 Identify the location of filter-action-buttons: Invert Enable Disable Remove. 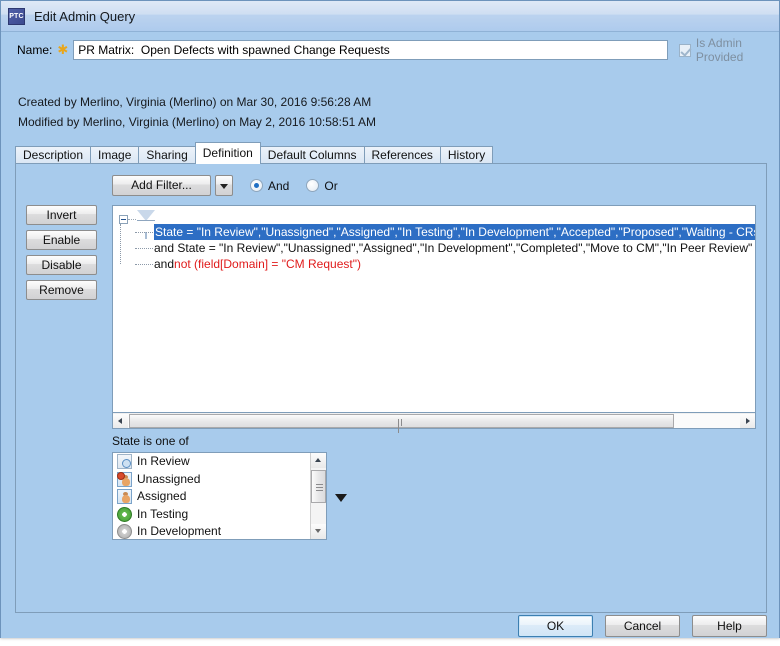
(61, 255).